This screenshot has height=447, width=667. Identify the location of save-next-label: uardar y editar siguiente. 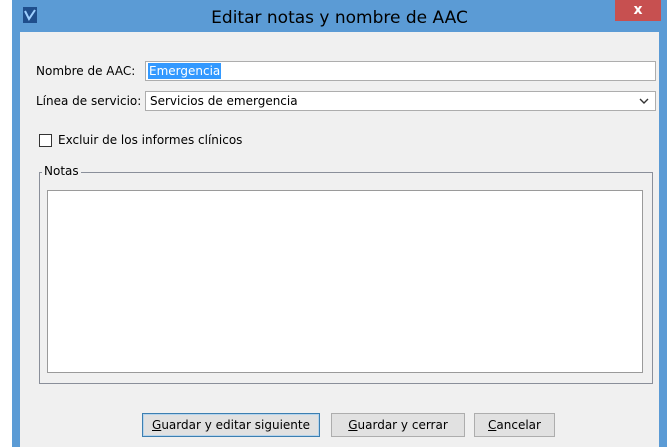
(235, 425).